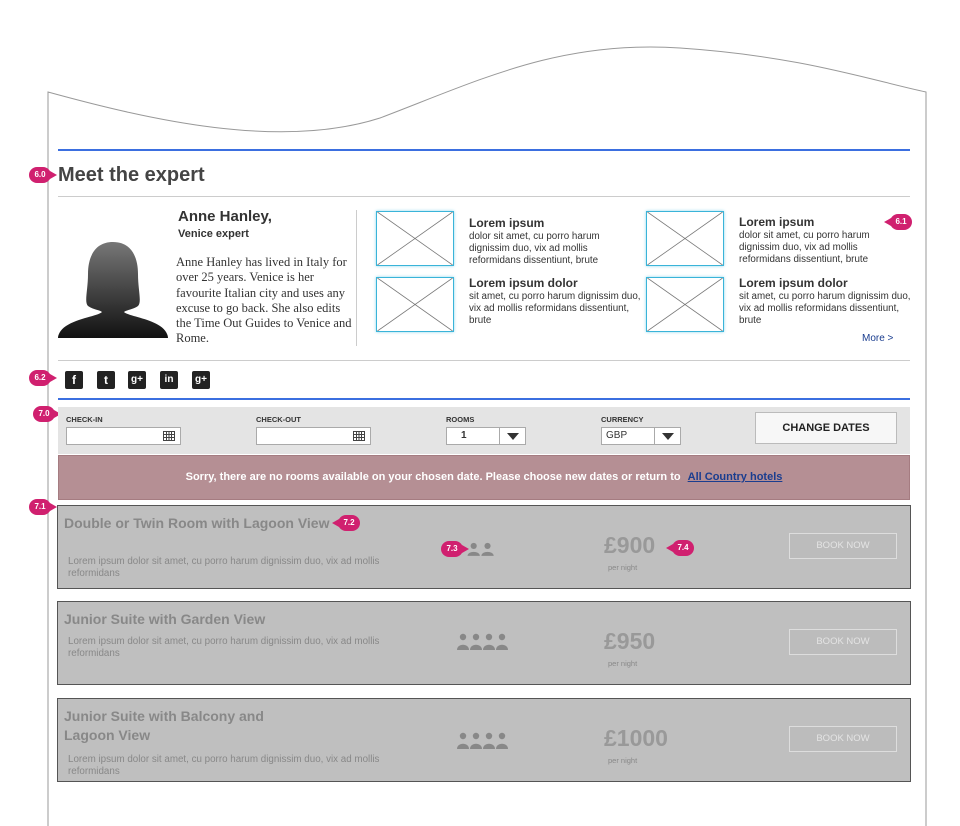 The height and width of the screenshot is (826, 960). Describe the element at coordinates (356, 278) in the screenshot. I see `expert-column-divider` at that location.